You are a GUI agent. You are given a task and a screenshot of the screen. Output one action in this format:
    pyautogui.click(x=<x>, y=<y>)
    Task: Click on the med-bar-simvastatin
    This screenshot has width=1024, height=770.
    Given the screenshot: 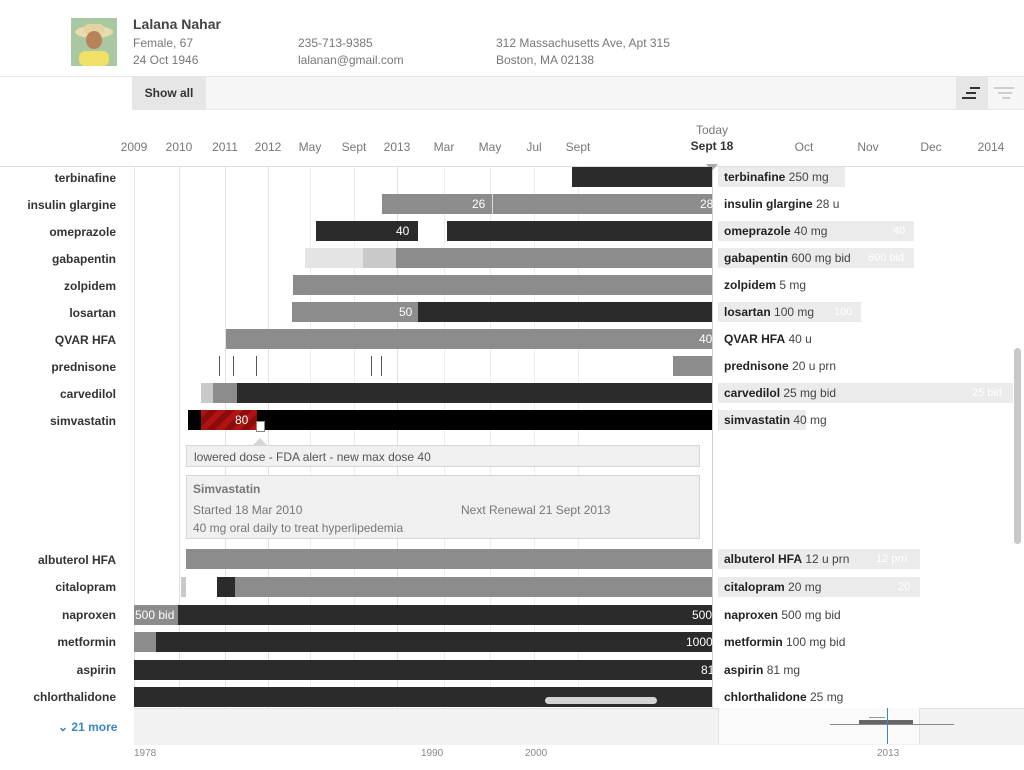 What is the action you would take?
    pyautogui.click(x=450, y=420)
    